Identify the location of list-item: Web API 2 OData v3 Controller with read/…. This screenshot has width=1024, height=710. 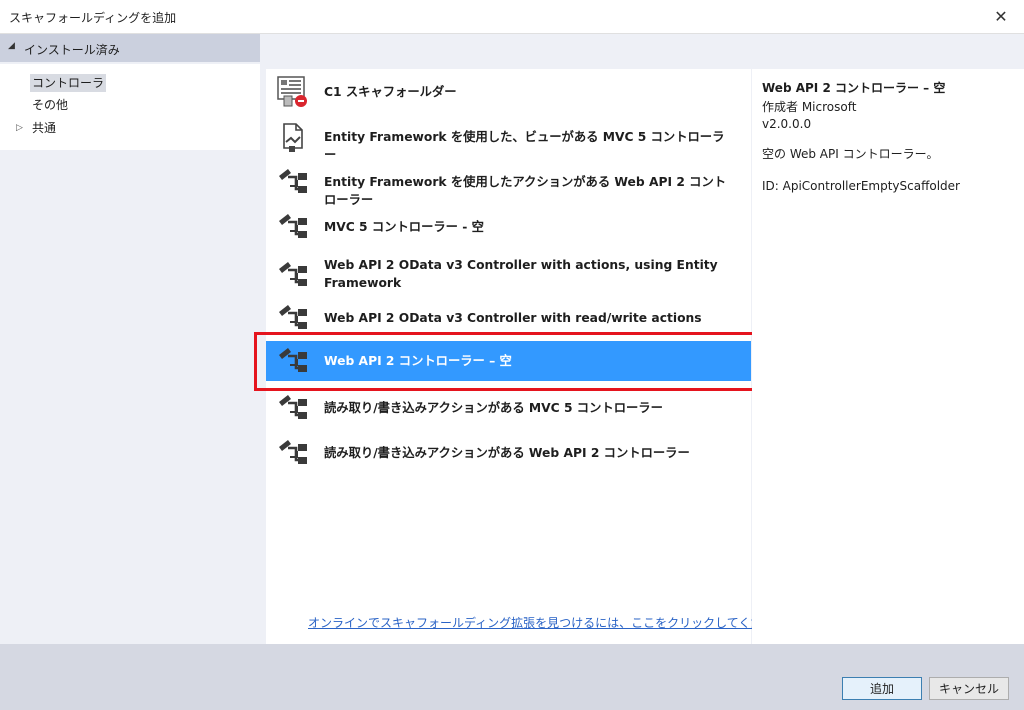
(508, 318).